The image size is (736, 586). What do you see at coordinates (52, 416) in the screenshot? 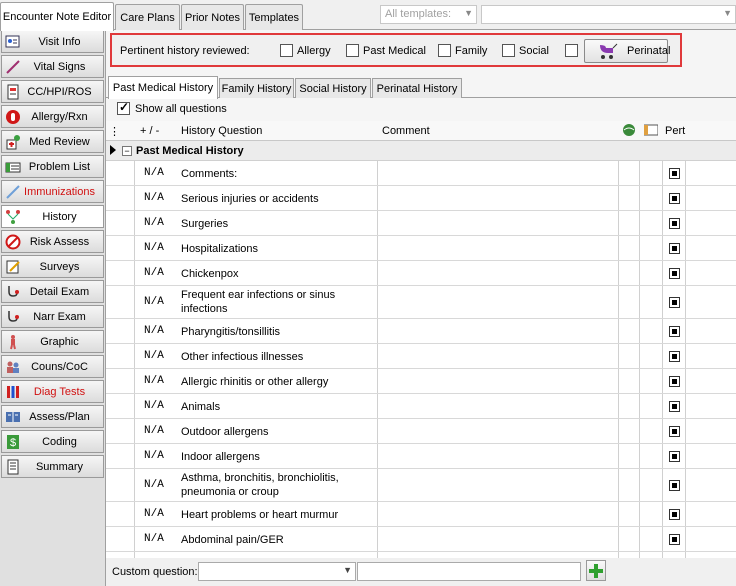
I see `sidebar-item-assess-plan: Assess/Plan` at bounding box center [52, 416].